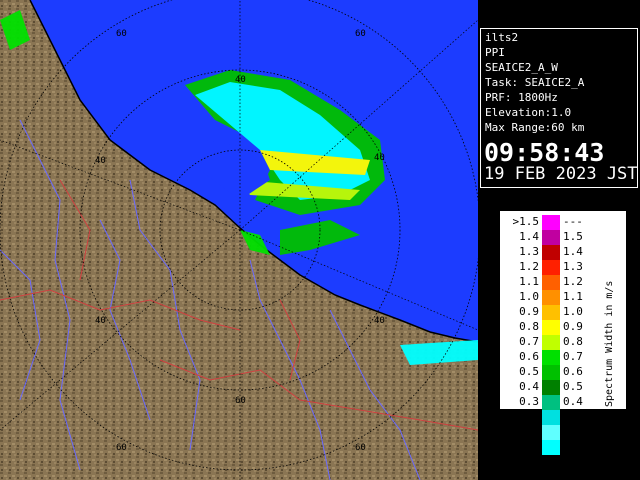 The image size is (640, 480). I want to click on legend-title: Spectrum Width in m/s, so click(609, 343).